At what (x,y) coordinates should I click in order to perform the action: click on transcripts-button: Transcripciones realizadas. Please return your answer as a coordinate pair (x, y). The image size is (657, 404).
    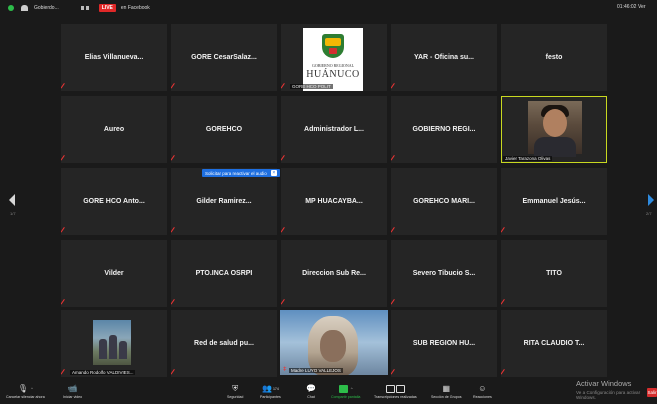
    Looking at the image, I should click on (395, 392).